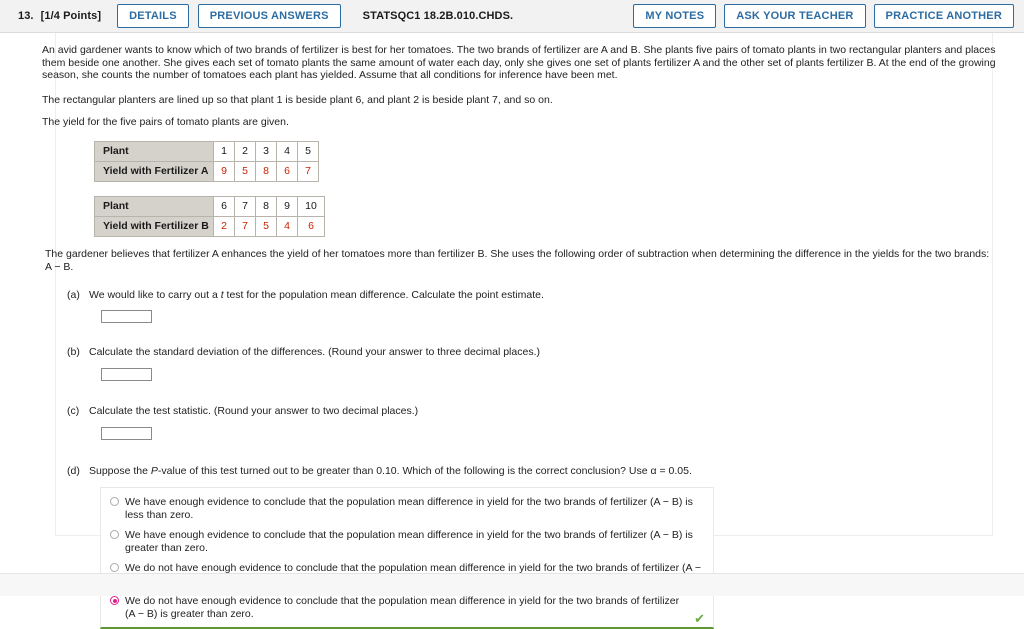 The image size is (1024, 629). Describe the element at coordinates (71, 16) in the screenshot. I see `question-points: [1/4 Points]` at that location.